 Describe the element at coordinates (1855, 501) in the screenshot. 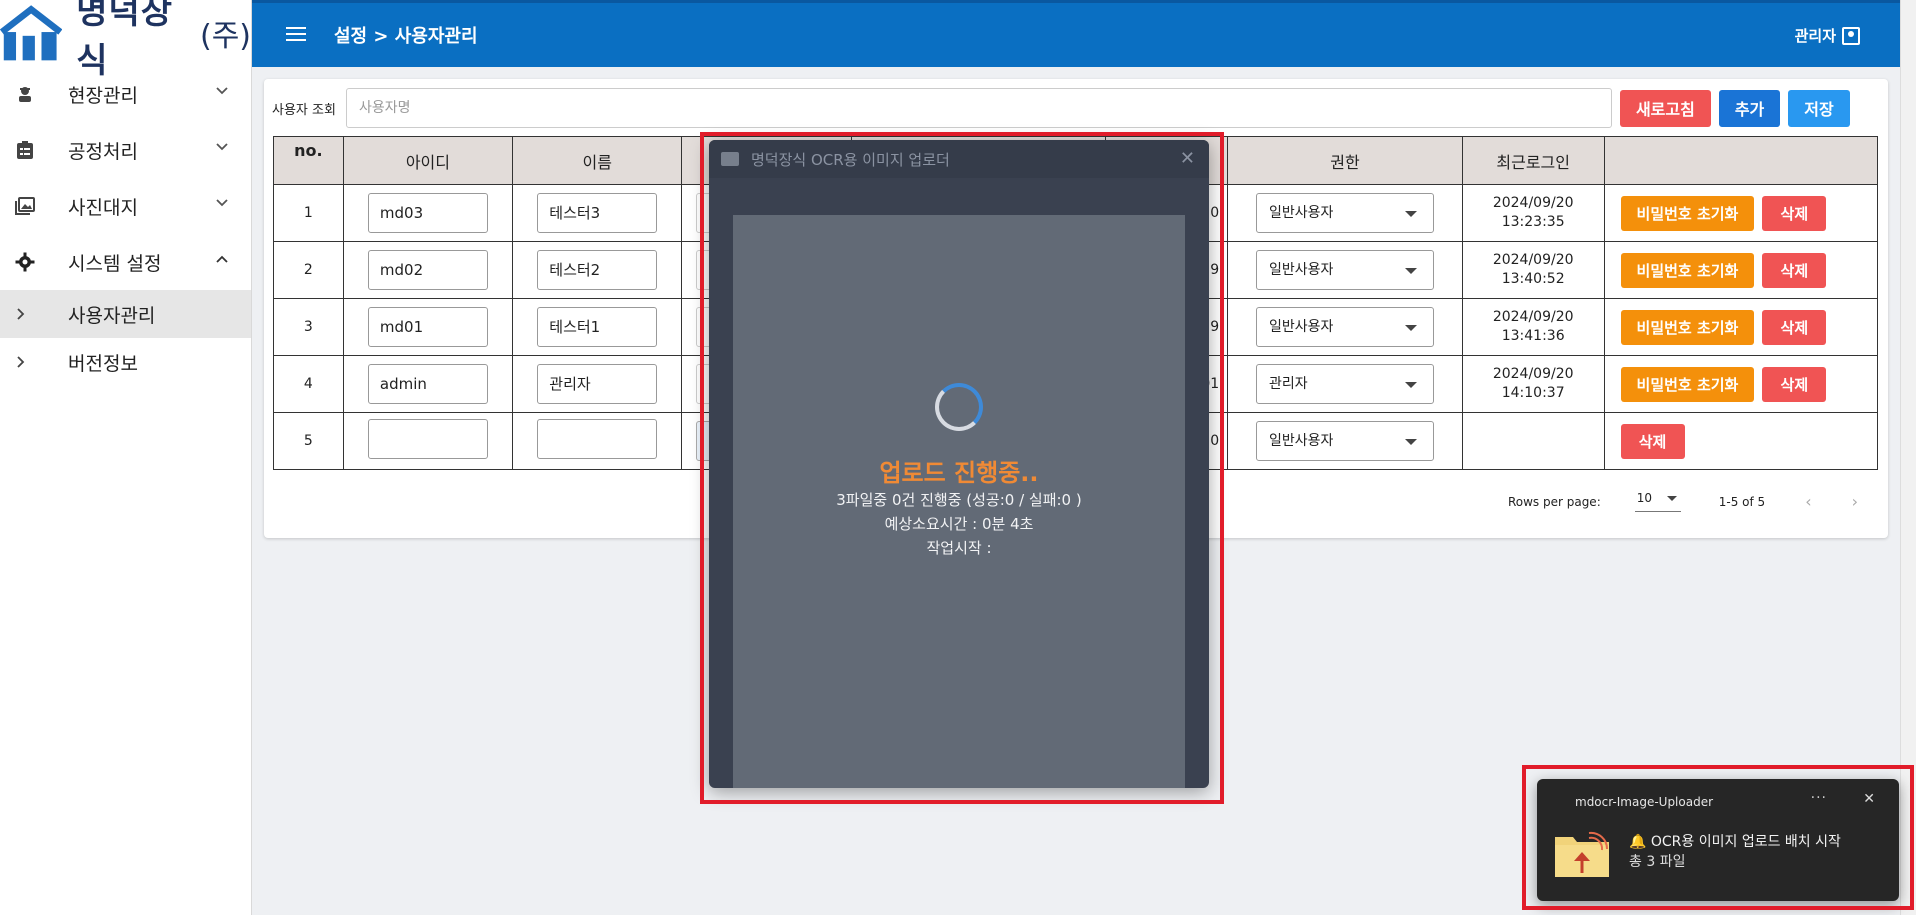

I see `next-page-button: ›` at that location.